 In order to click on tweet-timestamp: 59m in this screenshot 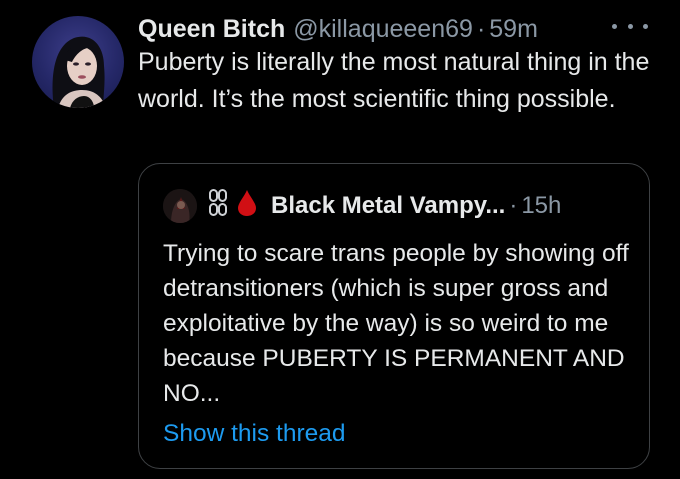, I will do `click(513, 29)`.